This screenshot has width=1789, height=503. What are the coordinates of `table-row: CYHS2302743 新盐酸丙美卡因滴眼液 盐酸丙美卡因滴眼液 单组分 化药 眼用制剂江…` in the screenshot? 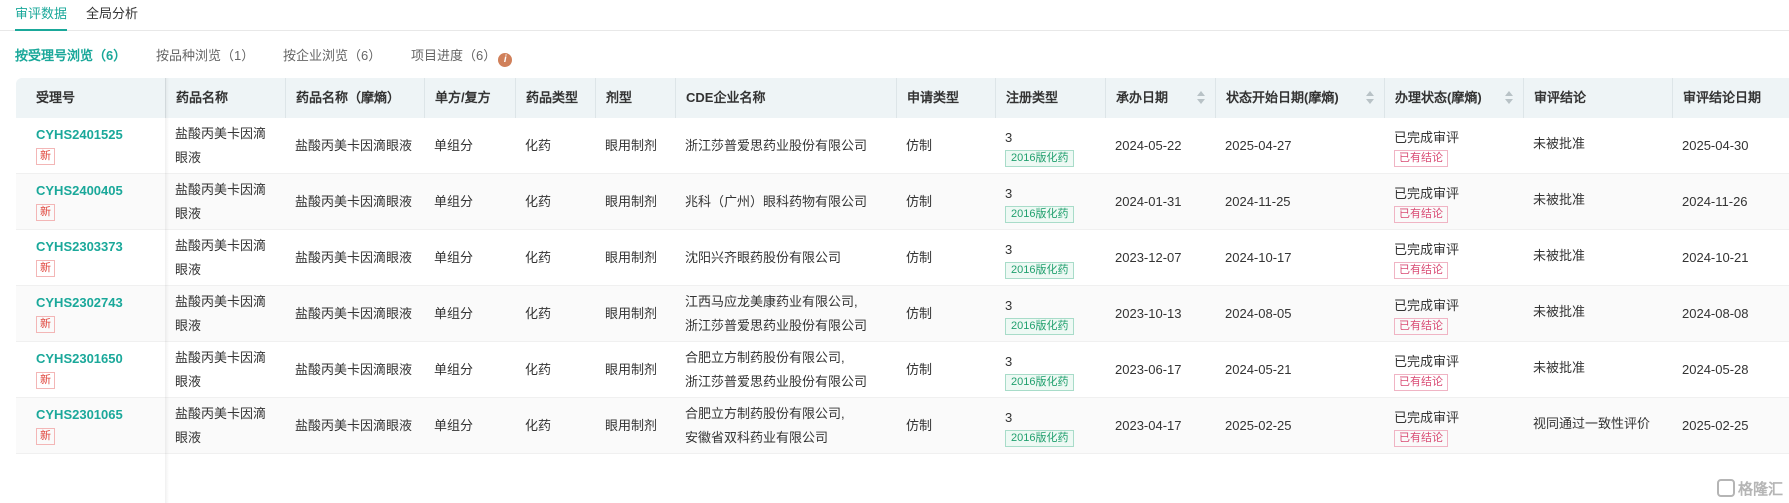 It's located at (902, 314).